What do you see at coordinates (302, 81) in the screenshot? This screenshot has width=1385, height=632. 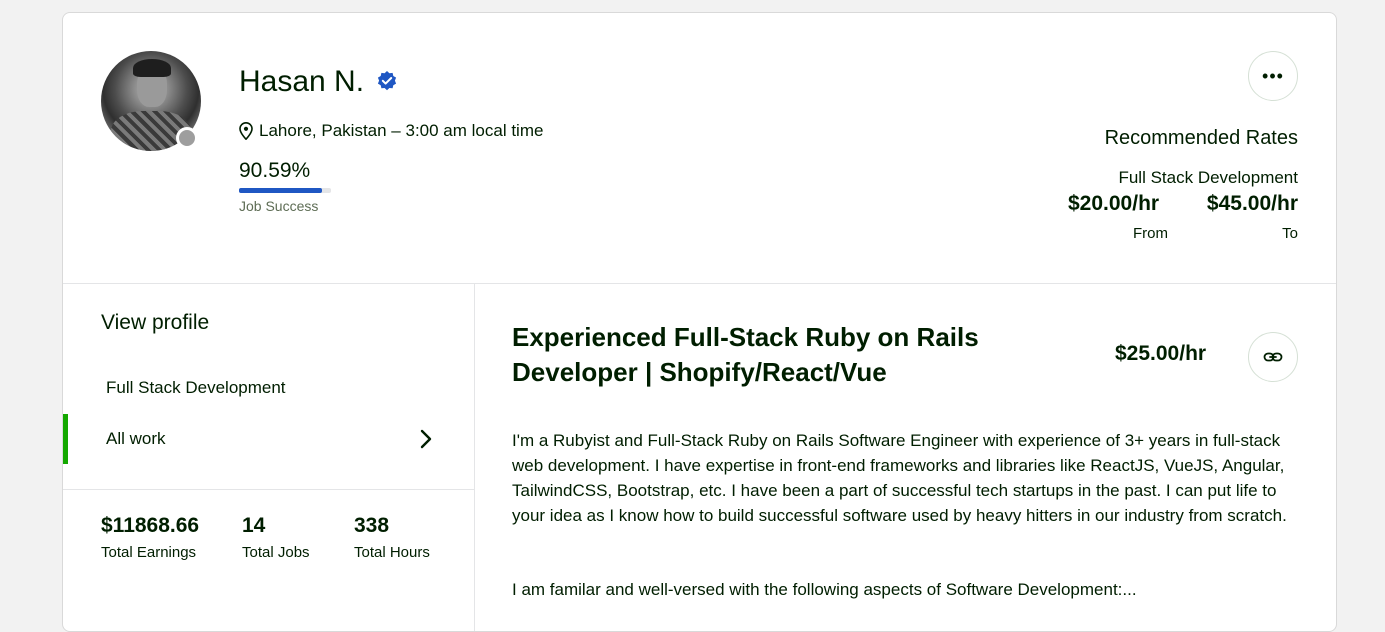 I see `freelancer-name: Hasan N.` at bounding box center [302, 81].